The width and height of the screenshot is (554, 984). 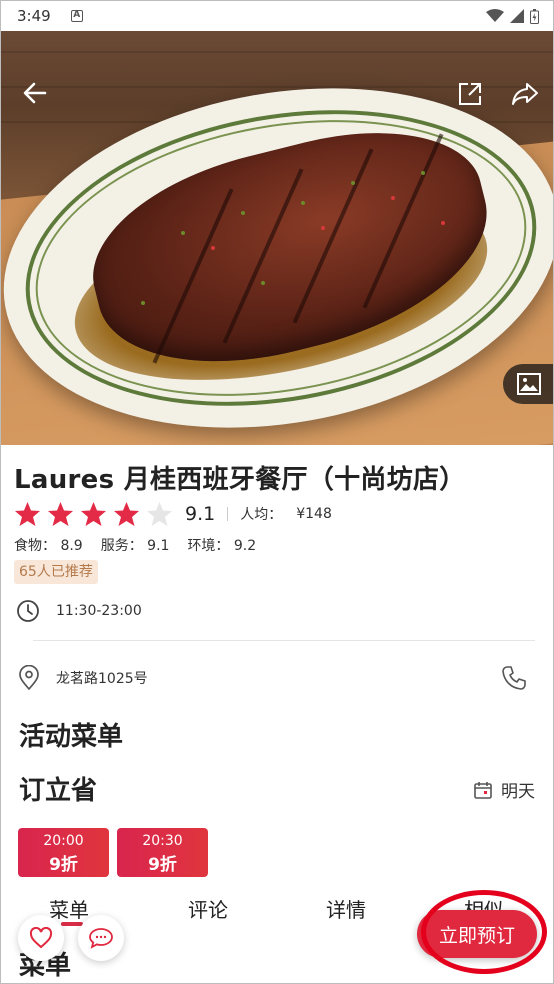 I want to click on sim-indicator-icon: A, so click(x=76, y=16).